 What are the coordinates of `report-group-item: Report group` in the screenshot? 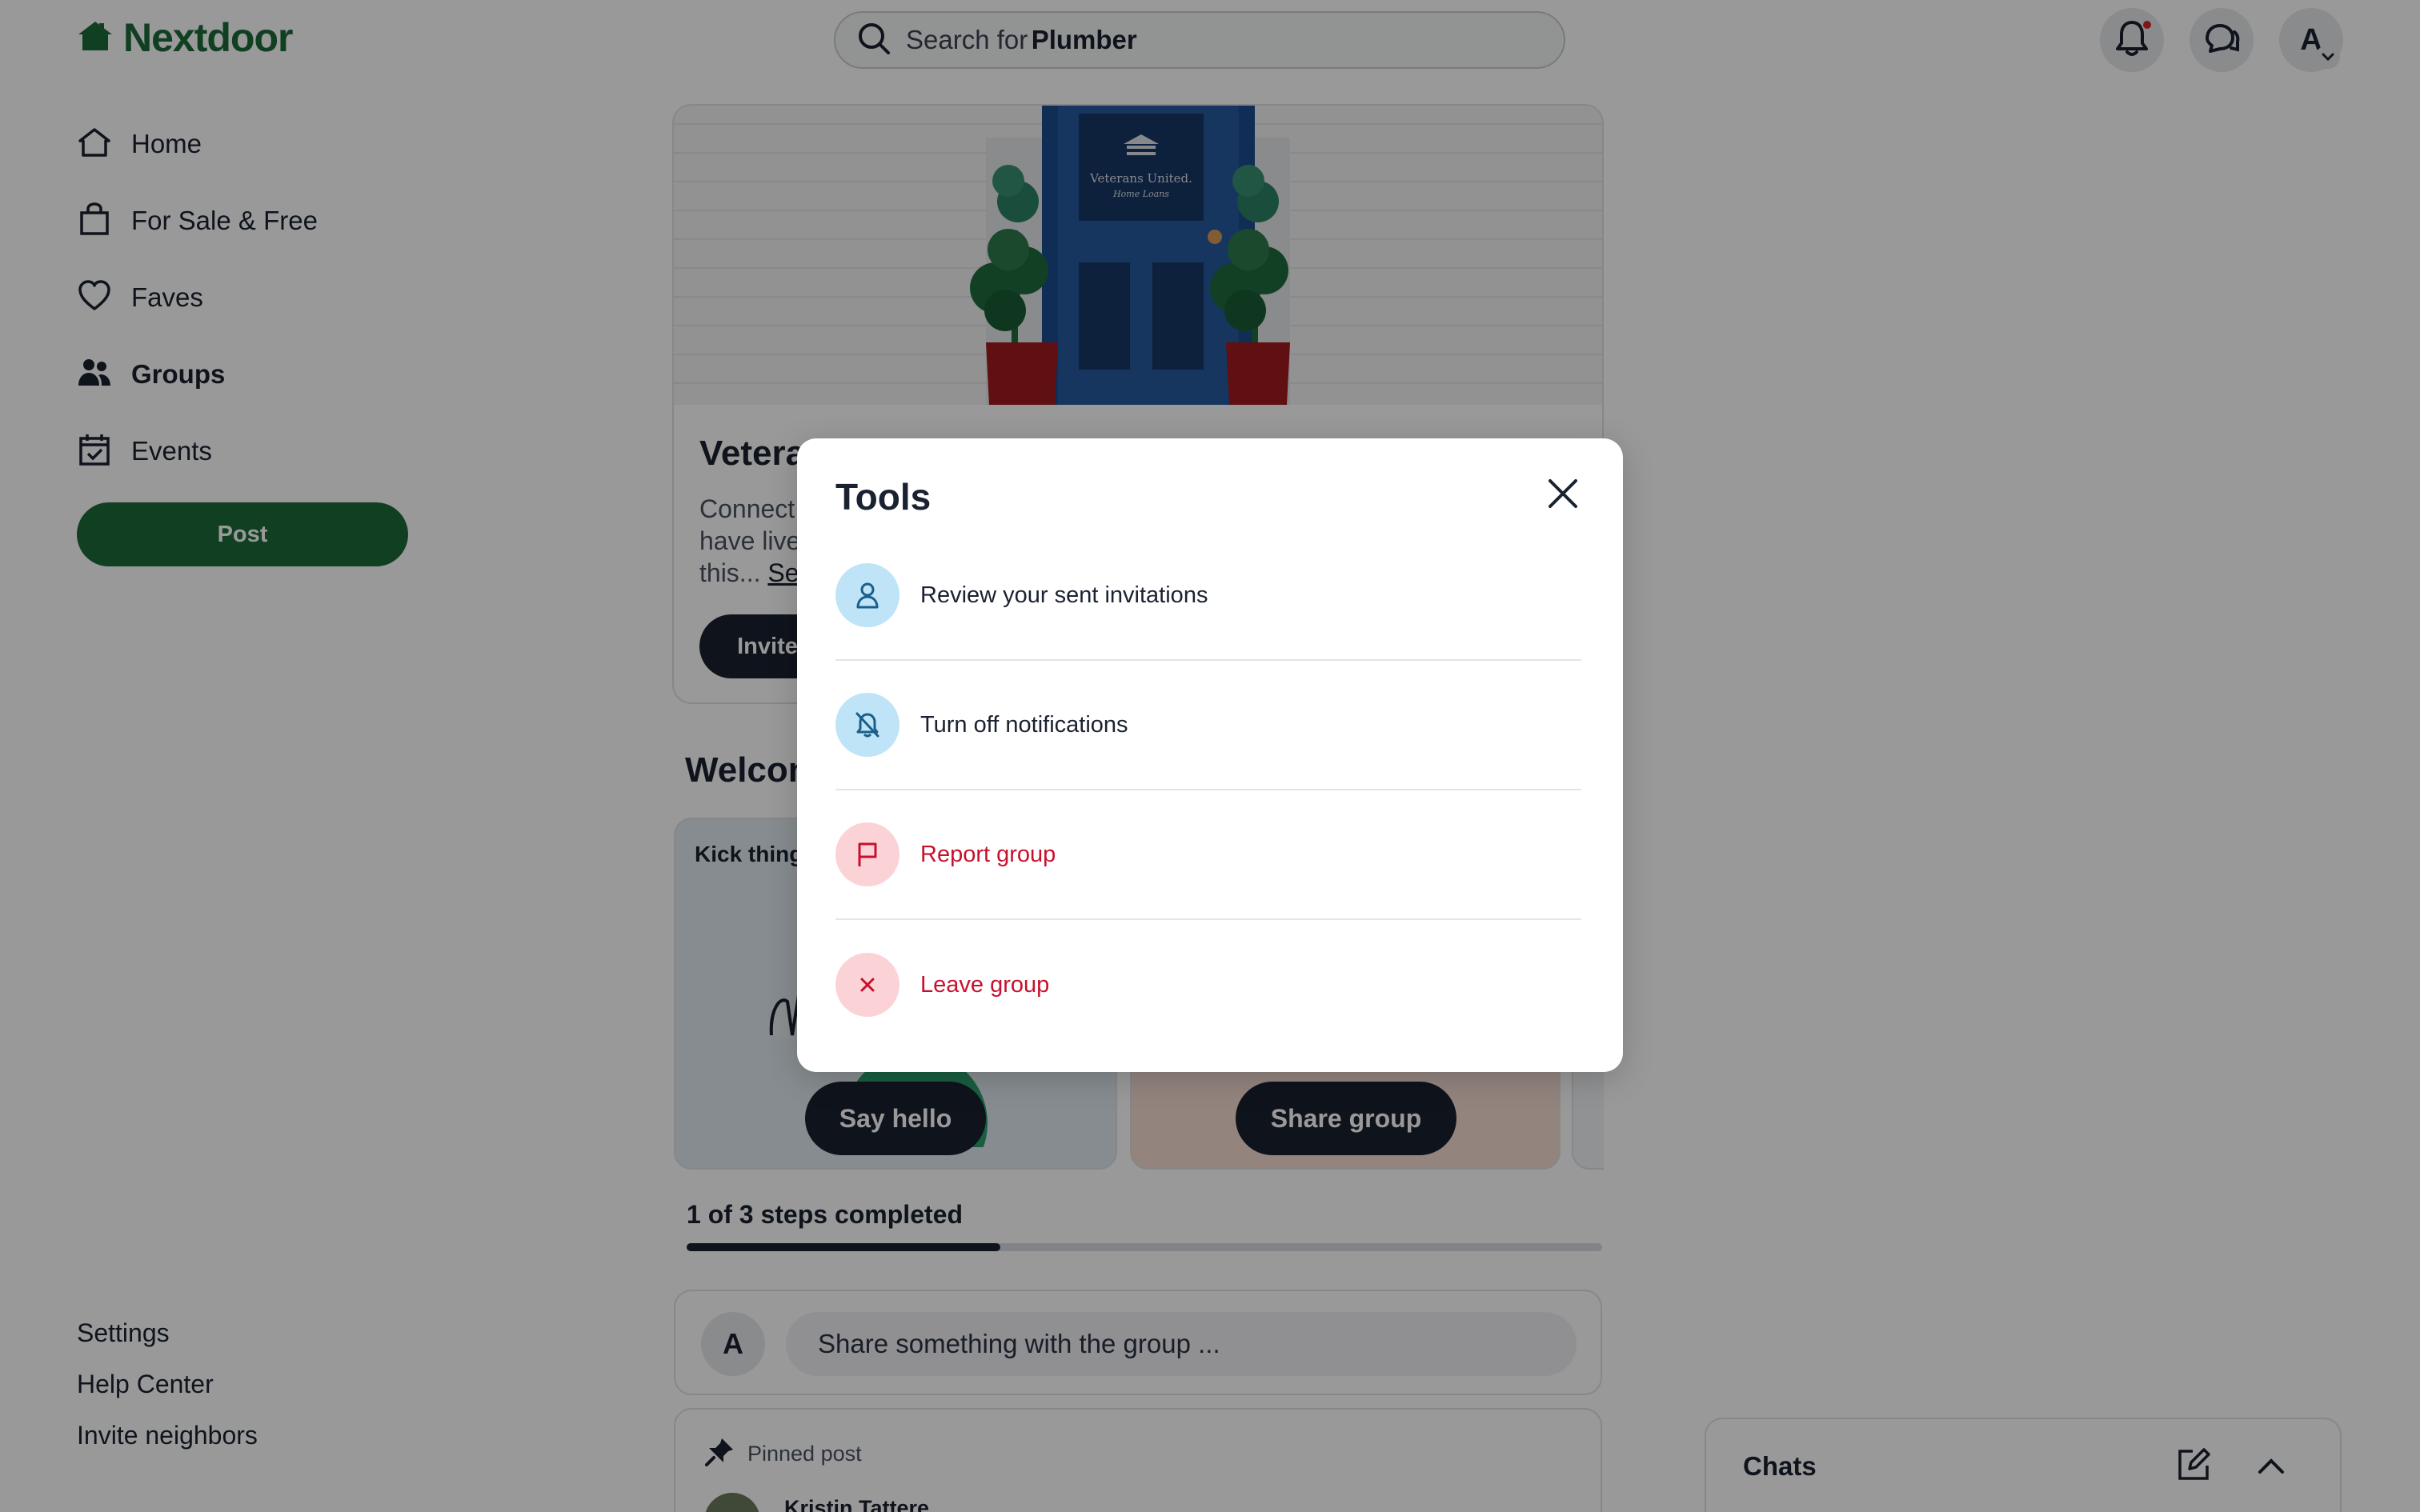 It's located at (1208, 855).